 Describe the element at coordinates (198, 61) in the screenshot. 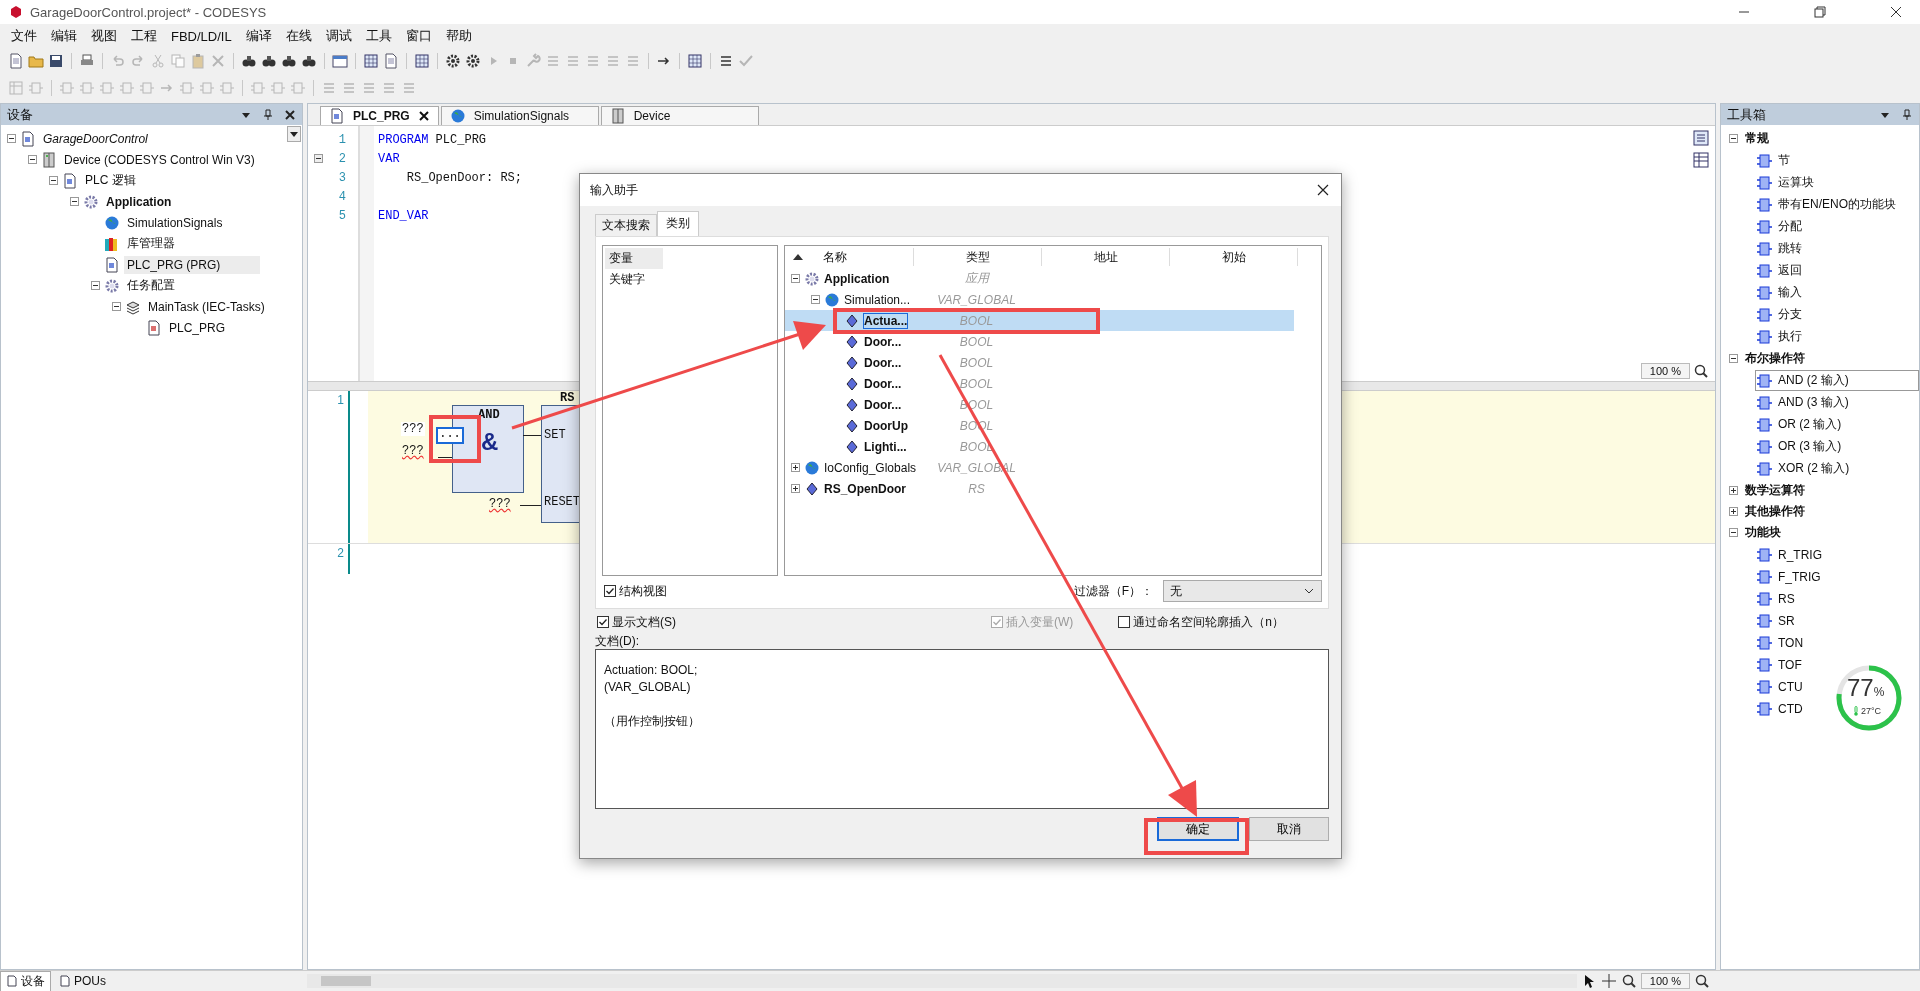

I see `paste-icon` at that location.